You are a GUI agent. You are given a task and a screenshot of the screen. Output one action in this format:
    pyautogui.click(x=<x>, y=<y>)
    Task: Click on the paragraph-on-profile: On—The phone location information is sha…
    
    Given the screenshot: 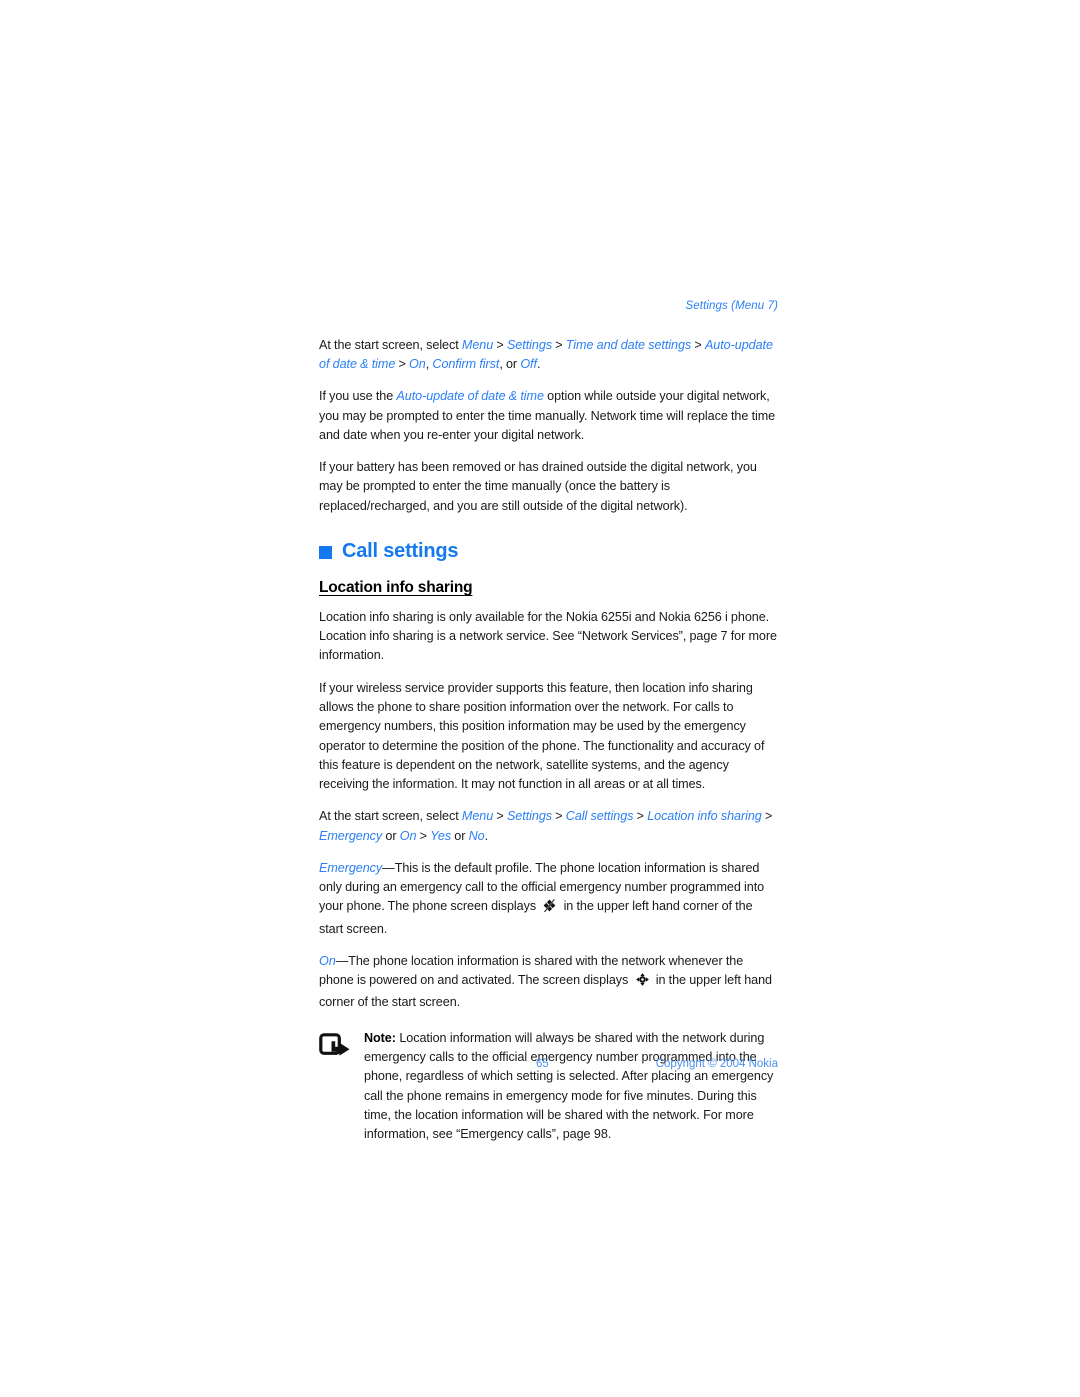 What is the action you would take?
    pyautogui.click(x=548, y=982)
    